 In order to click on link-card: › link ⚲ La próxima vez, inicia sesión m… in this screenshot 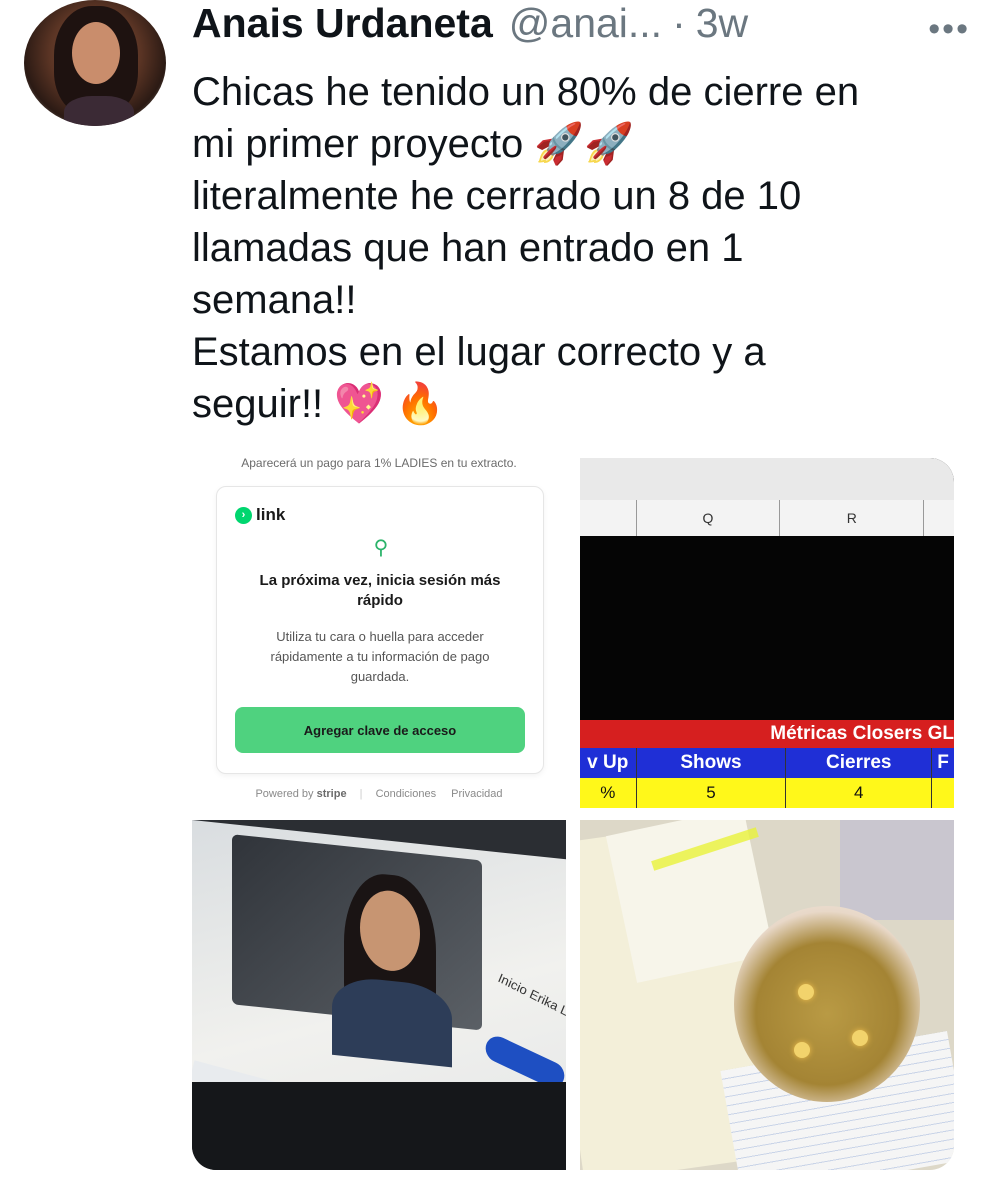, I will do `click(380, 630)`.